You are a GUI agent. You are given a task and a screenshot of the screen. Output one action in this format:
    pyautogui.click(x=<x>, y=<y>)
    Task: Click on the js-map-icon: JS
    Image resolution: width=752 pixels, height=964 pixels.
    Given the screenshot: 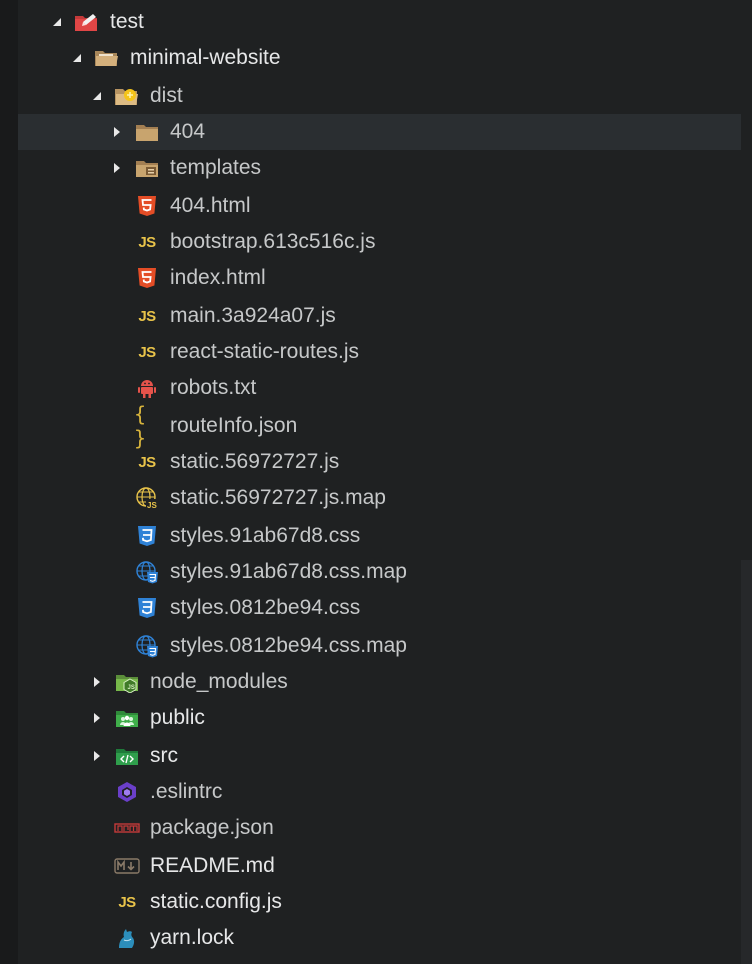 What is the action you would take?
    pyautogui.click(x=147, y=498)
    